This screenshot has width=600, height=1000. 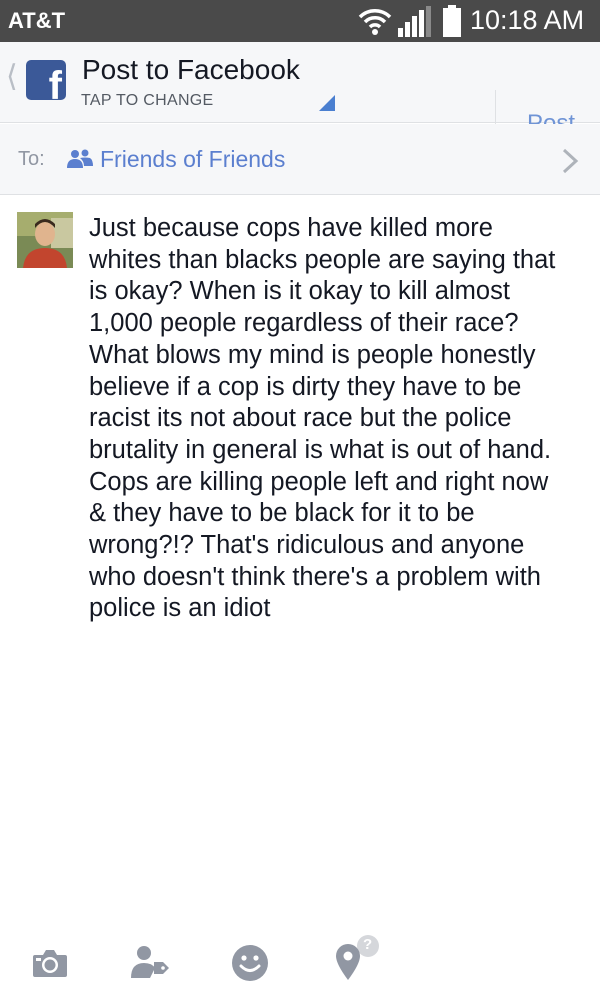 I want to click on chevron-right-icon, so click(x=570, y=161).